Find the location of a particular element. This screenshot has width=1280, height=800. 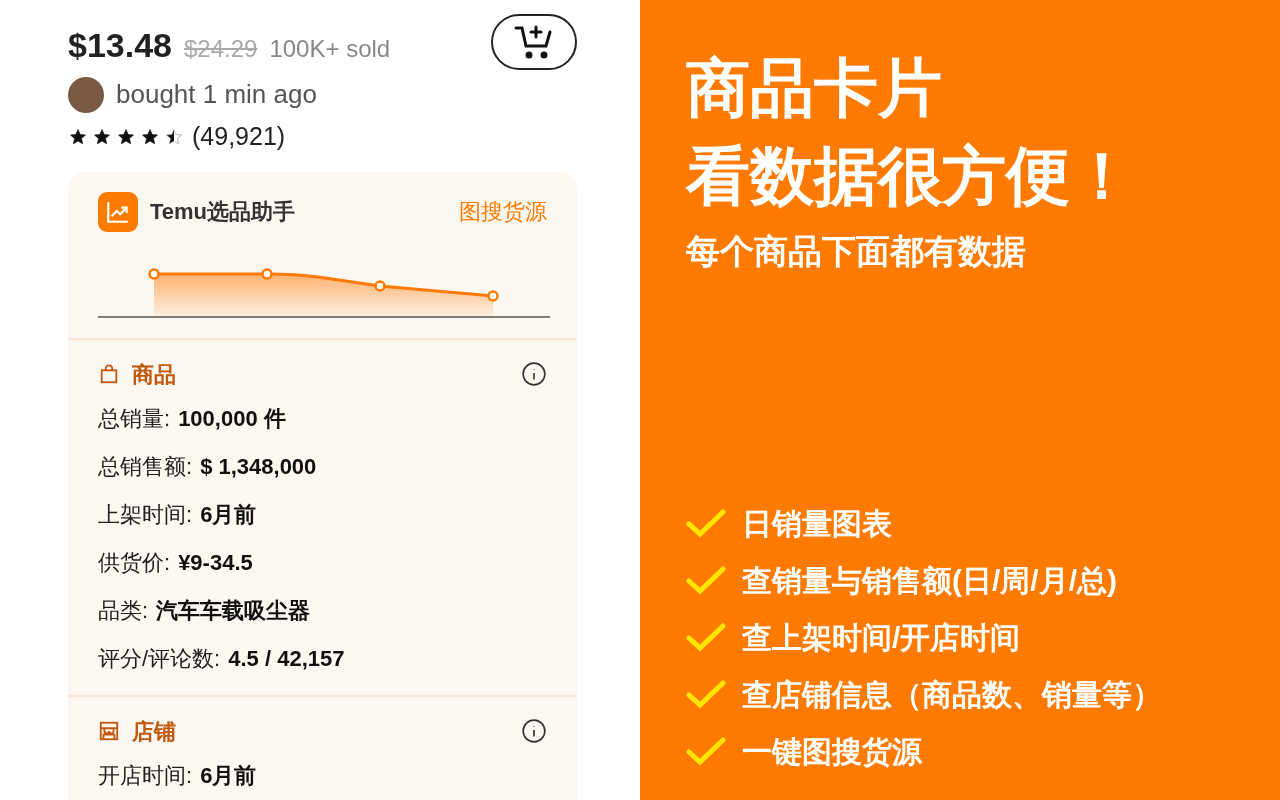

stat-label: 开店时间: is located at coordinates (145, 775).